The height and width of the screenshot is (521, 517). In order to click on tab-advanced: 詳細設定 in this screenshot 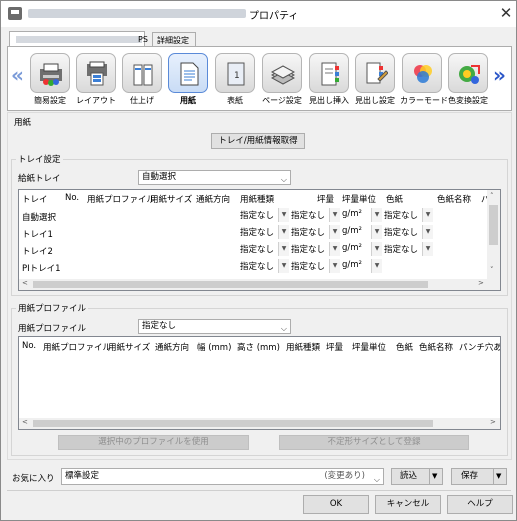, I will do `click(174, 39)`.